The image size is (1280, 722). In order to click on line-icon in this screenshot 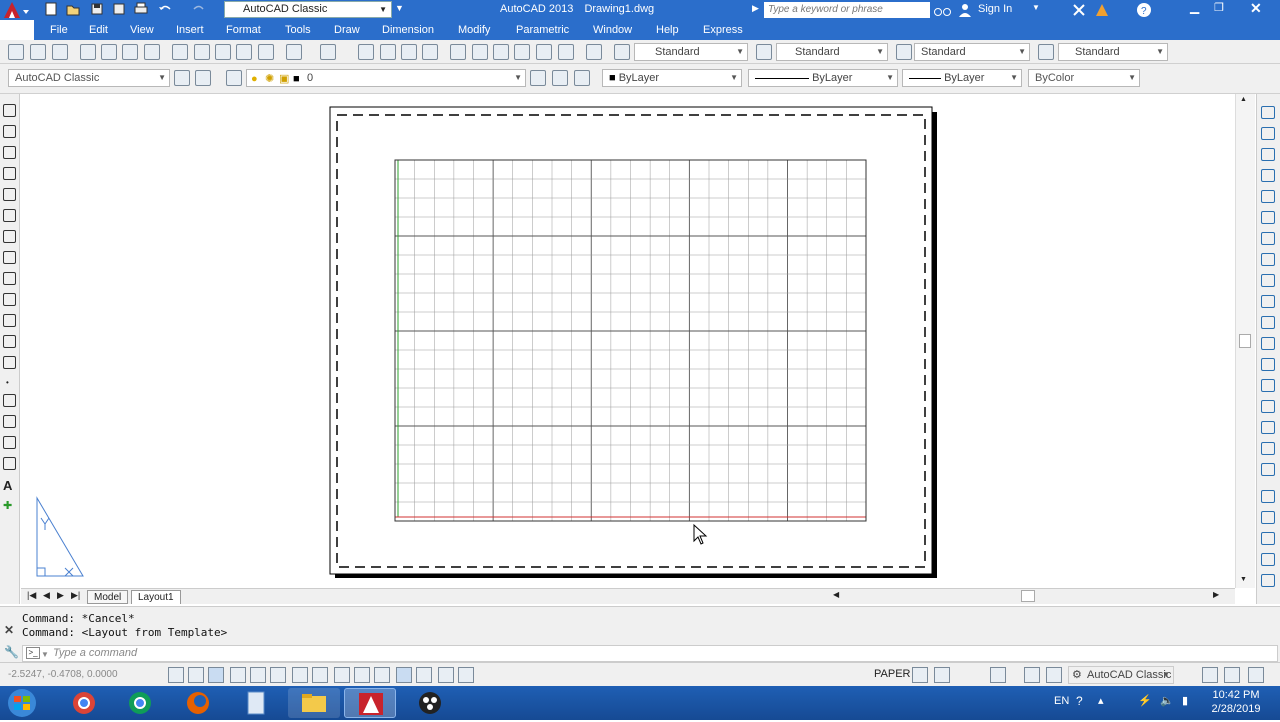, I will do `click(9, 110)`.